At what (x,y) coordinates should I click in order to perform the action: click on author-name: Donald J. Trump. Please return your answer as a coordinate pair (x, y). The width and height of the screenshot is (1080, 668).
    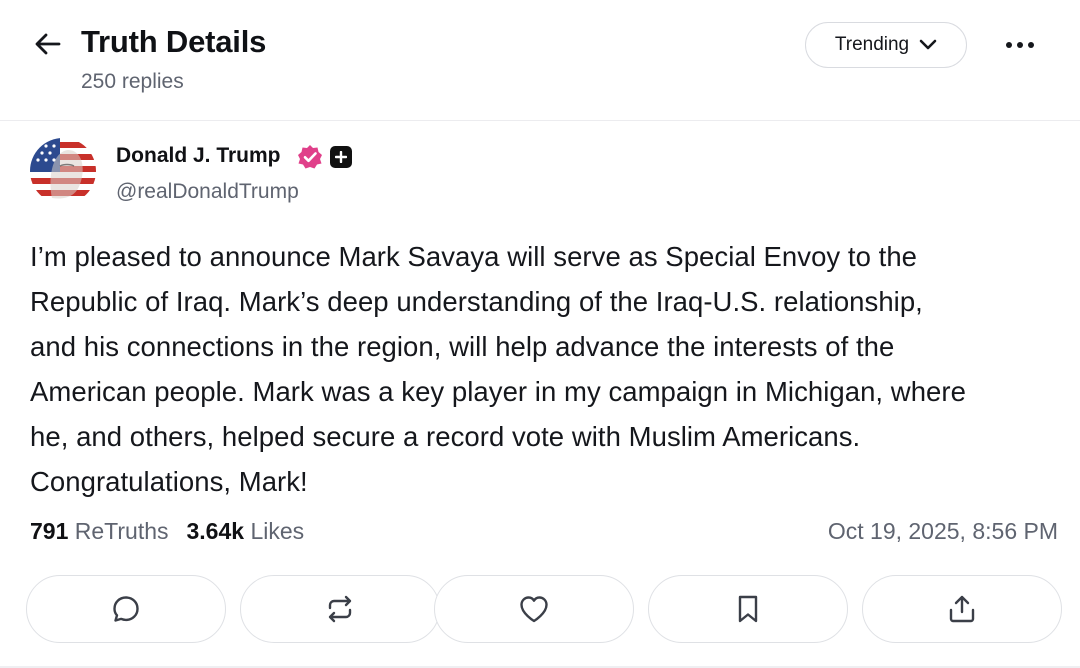
    Looking at the image, I should click on (198, 156).